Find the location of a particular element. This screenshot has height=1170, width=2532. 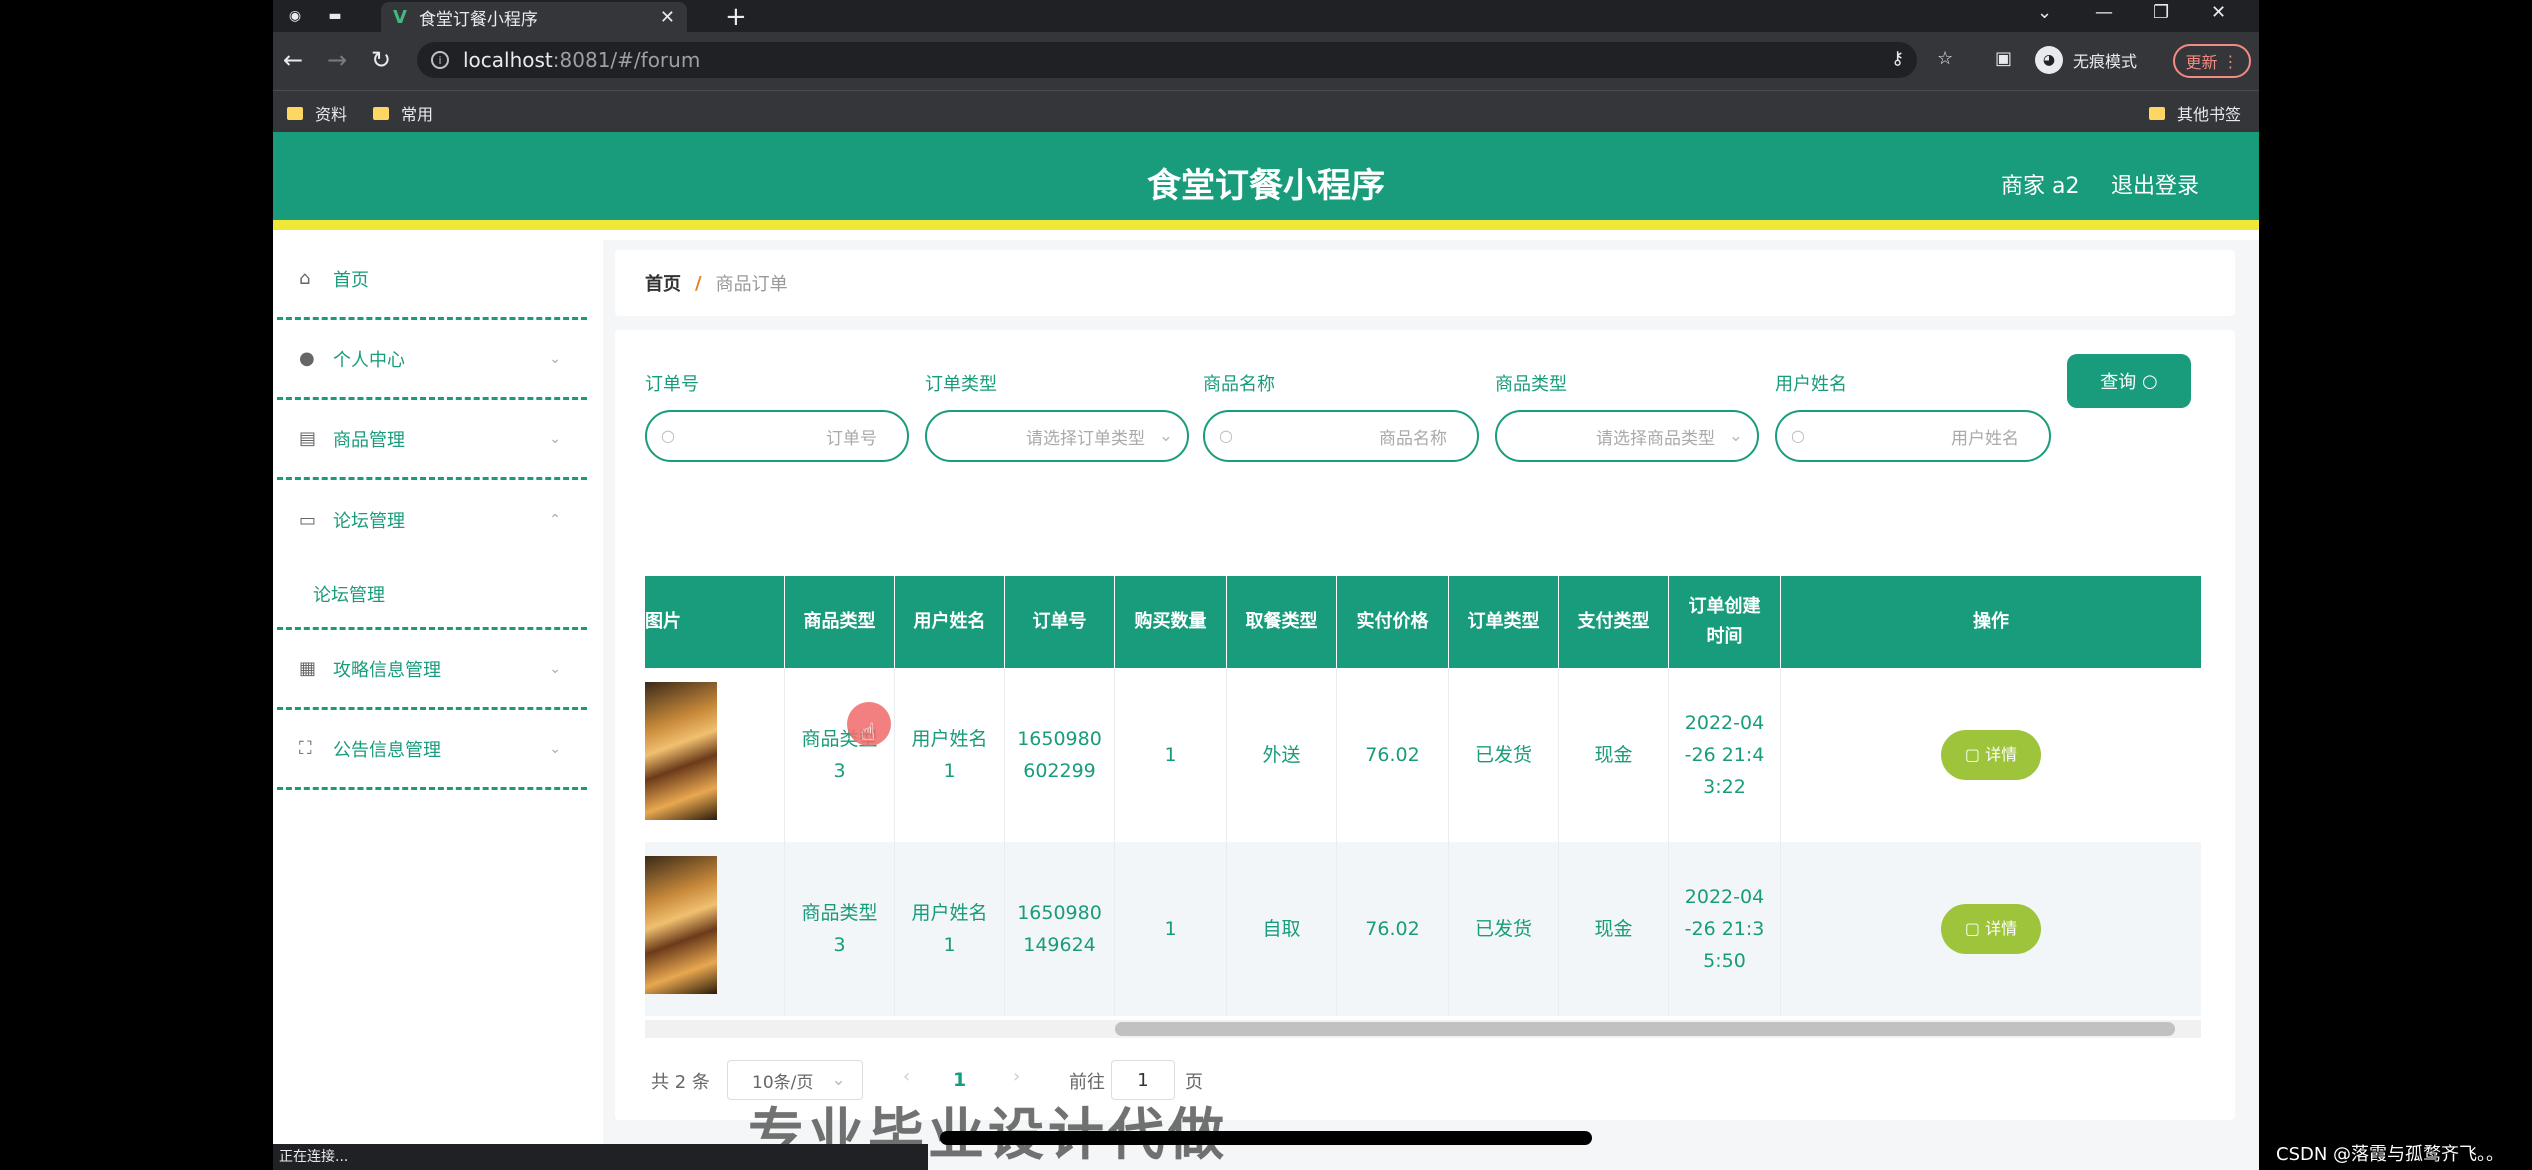

url-path: :8081/#/forum is located at coordinates (626, 60).